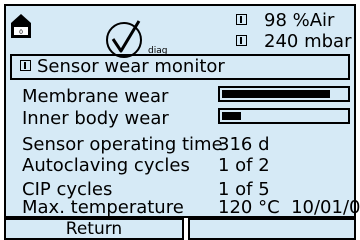 This screenshot has height=240, width=360. I want to click on inner-body-wear-fill, so click(231, 116).